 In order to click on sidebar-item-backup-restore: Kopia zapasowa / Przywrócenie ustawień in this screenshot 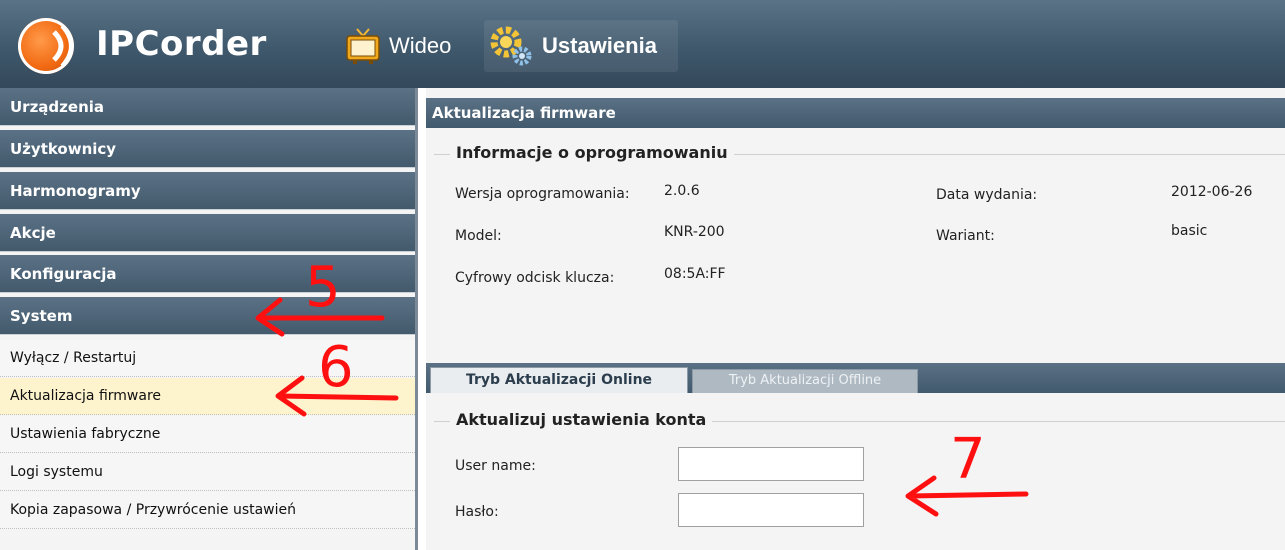, I will do `click(207, 510)`.